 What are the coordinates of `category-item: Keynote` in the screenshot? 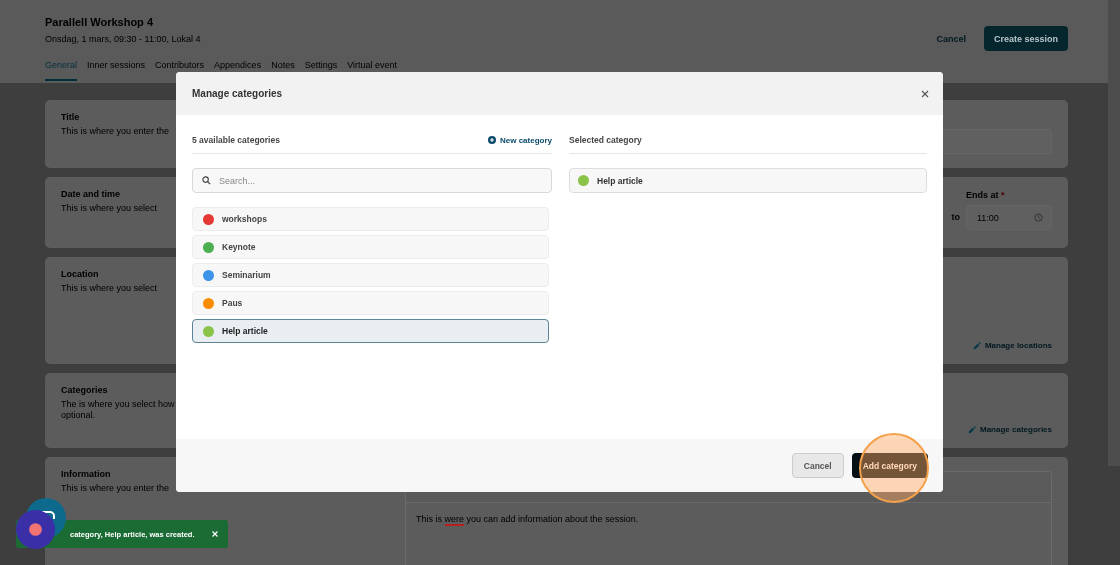 It's located at (370, 247).